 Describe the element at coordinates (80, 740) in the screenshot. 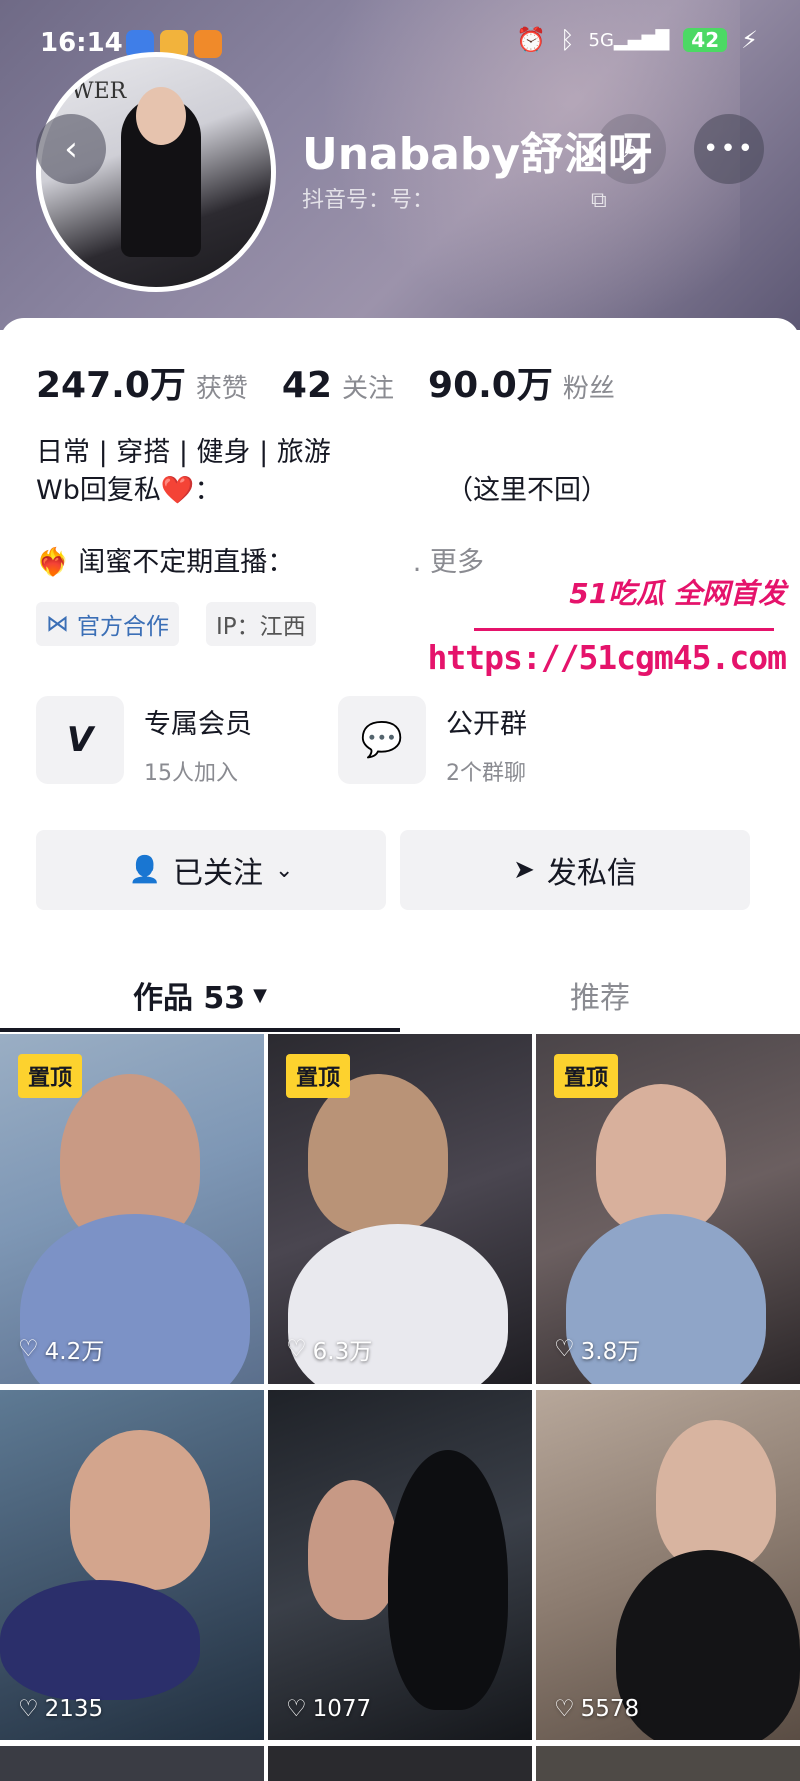

I see `v-icon: V` at that location.